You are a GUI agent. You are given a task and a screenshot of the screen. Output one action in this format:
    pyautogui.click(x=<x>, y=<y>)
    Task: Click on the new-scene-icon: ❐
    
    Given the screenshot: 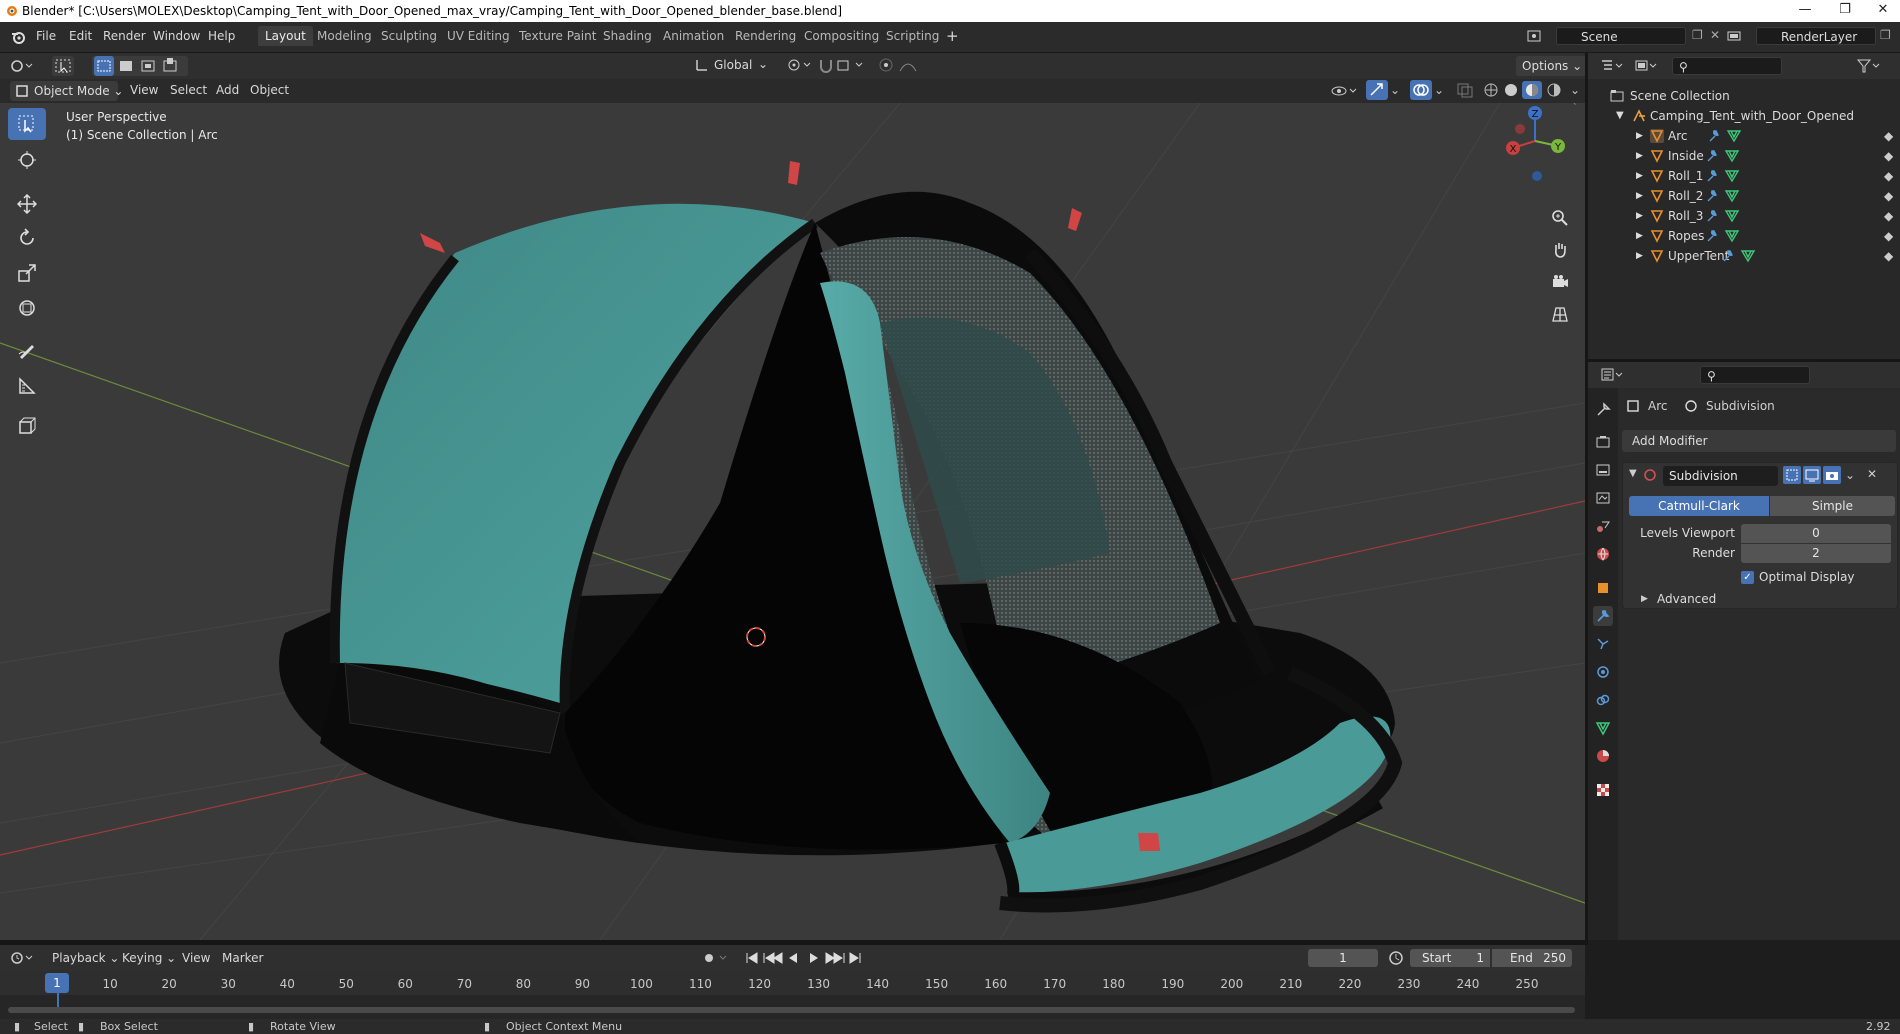 What is the action you would take?
    pyautogui.click(x=1697, y=35)
    